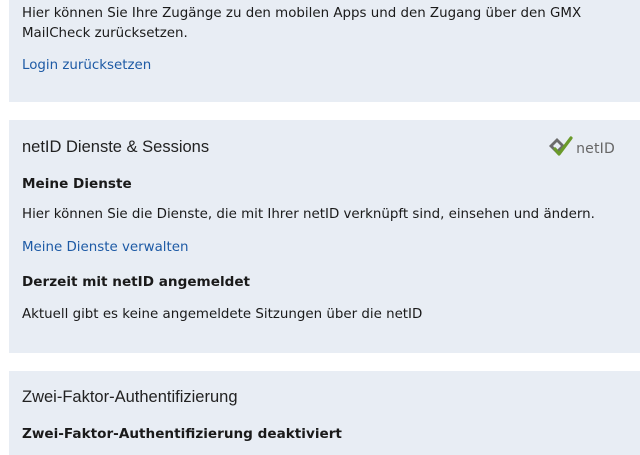 Image resolution: width=640 pixels, height=455 pixels. What do you see at coordinates (105, 248) in the screenshot?
I see `manage-services-link: Meine Dienste verwalten` at bounding box center [105, 248].